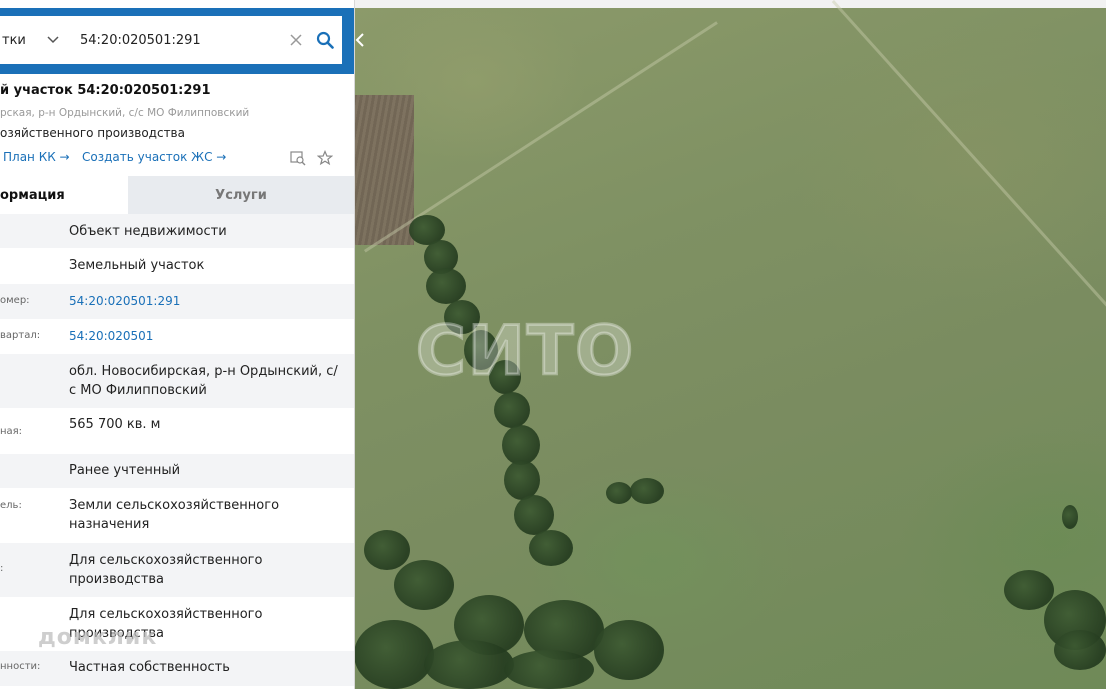 The image size is (1106, 689). What do you see at coordinates (98, 637) in the screenshot?
I see `brand-watermark: домклик` at bounding box center [98, 637].